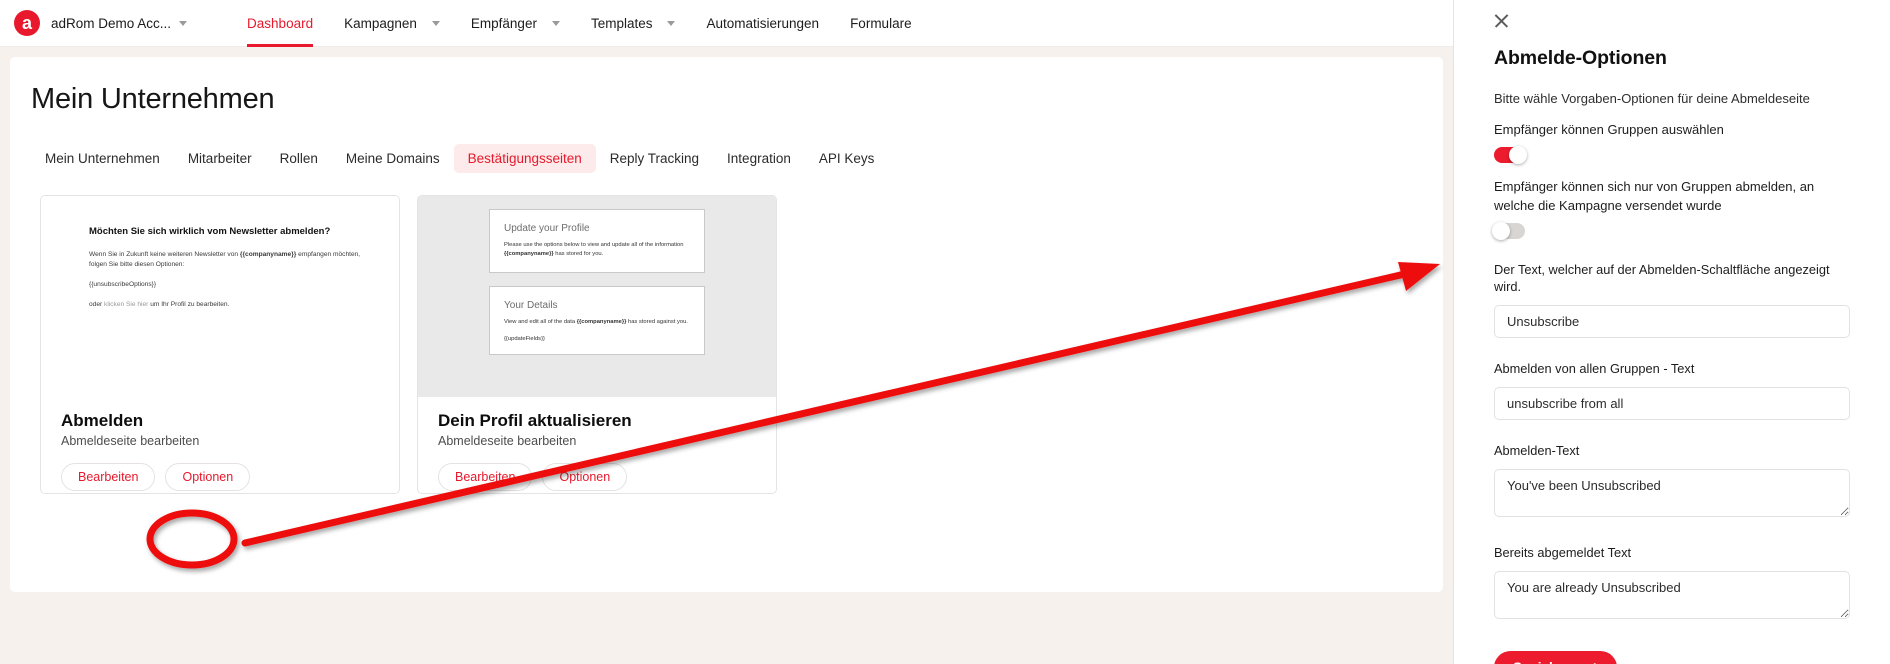 The width and height of the screenshot is (1890, 664). What do you see at coordinates (621, 23) in the screenshot?
I see `nav-label: Templates` at bounding box center [621, 23].